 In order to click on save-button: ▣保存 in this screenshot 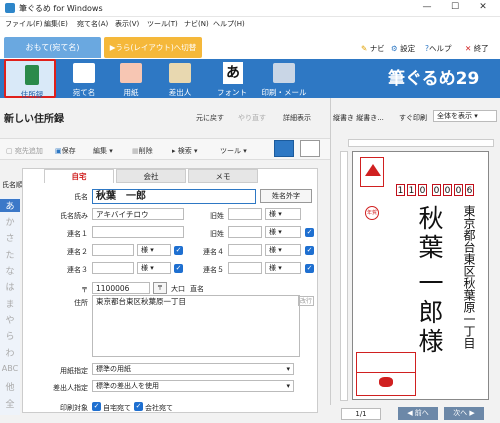, I will do `click(65, 151)`.